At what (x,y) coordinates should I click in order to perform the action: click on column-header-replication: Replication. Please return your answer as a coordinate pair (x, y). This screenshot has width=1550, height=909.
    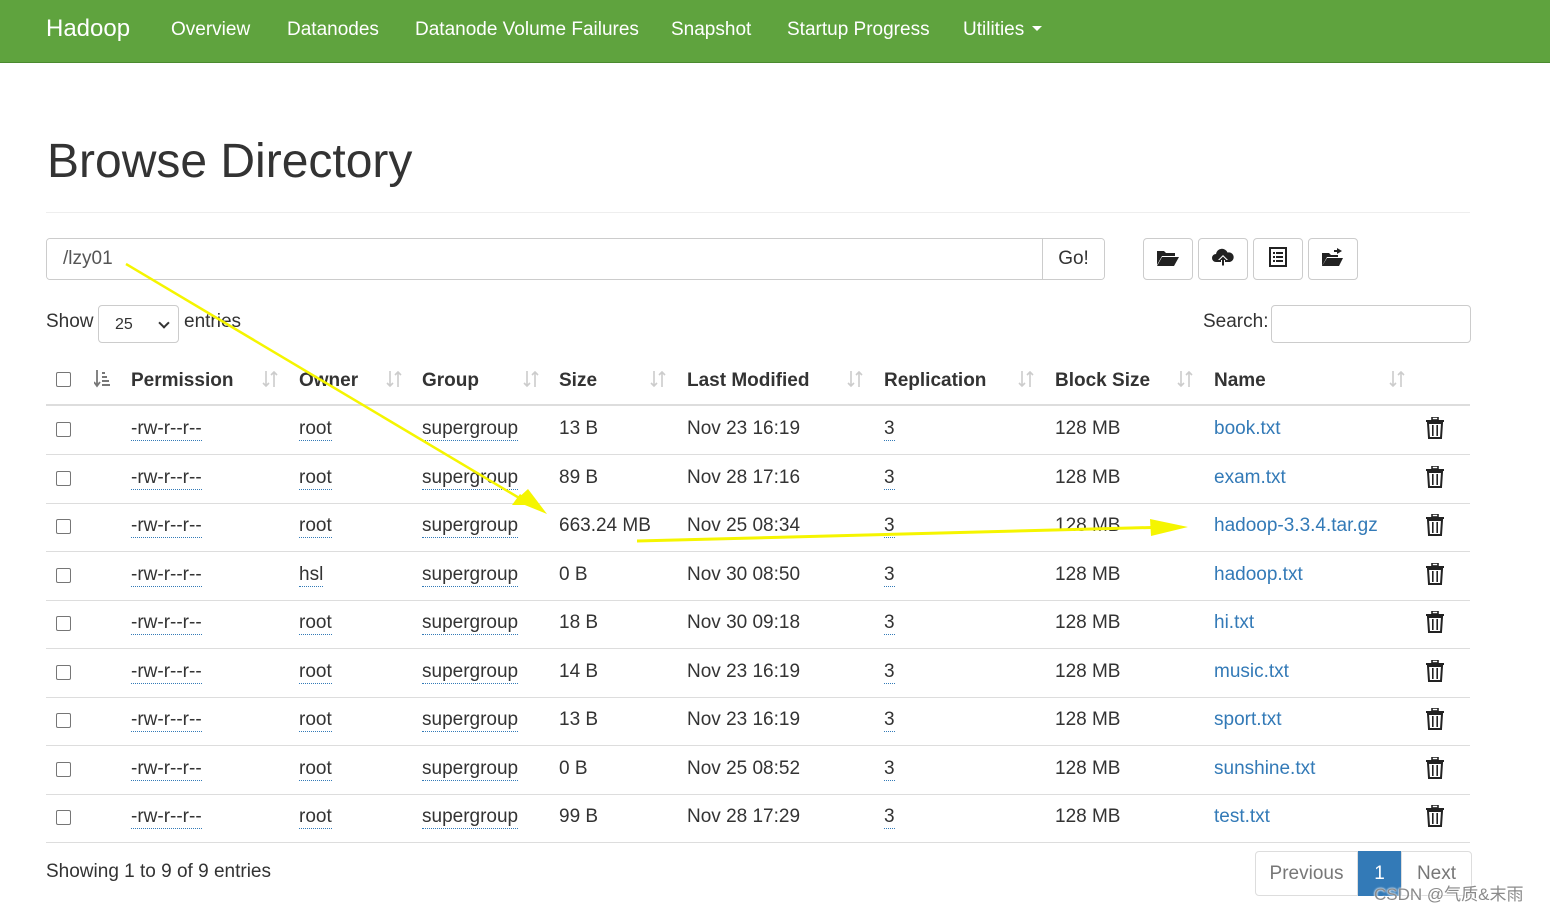
    Looking at the image, I should click on (935, 381).